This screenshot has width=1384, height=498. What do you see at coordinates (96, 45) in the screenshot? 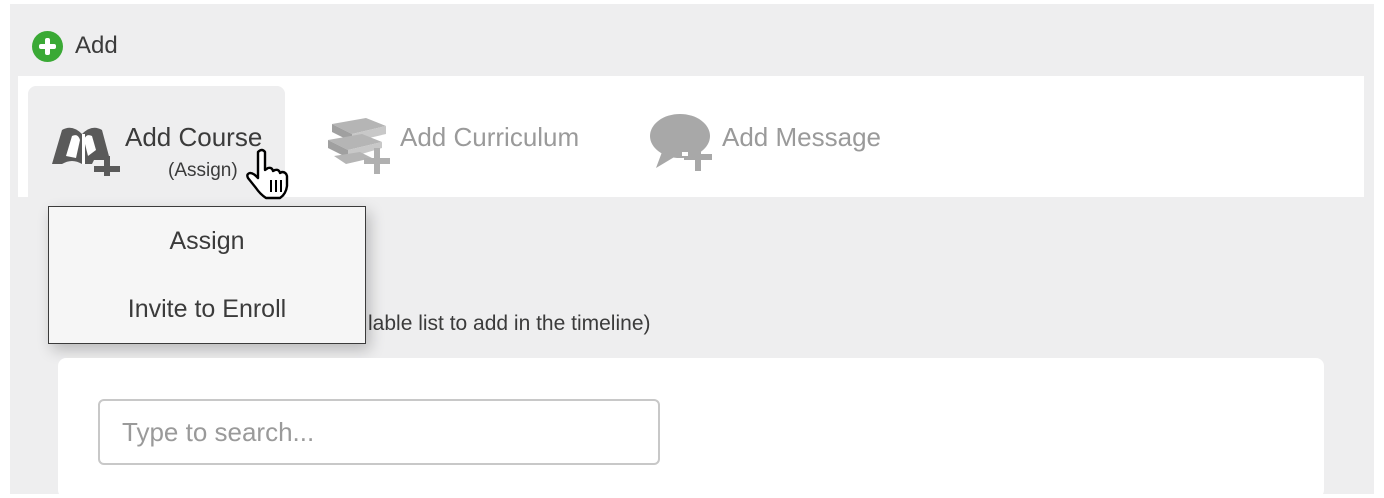
I see `add-label: Add` at bounding box center [96, 45].